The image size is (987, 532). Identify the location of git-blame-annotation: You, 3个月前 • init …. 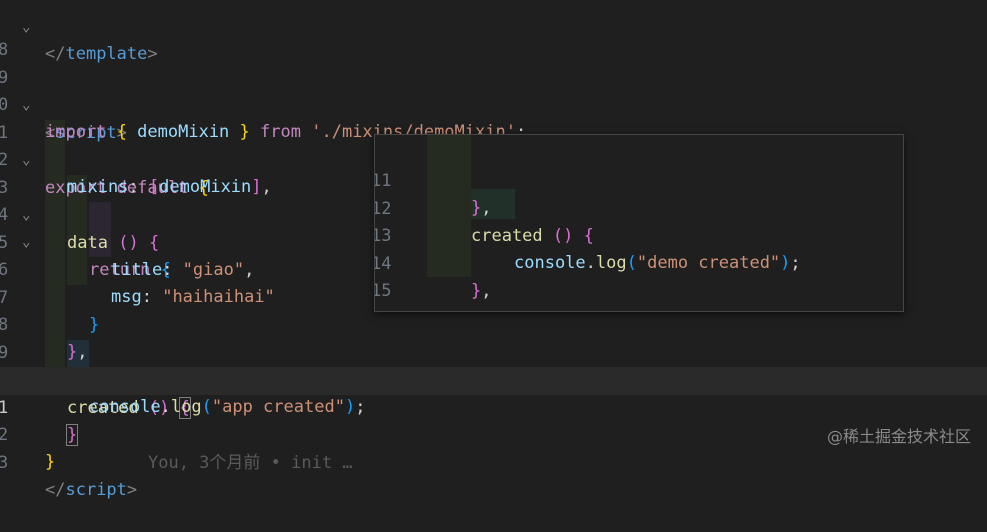
(250, 462).